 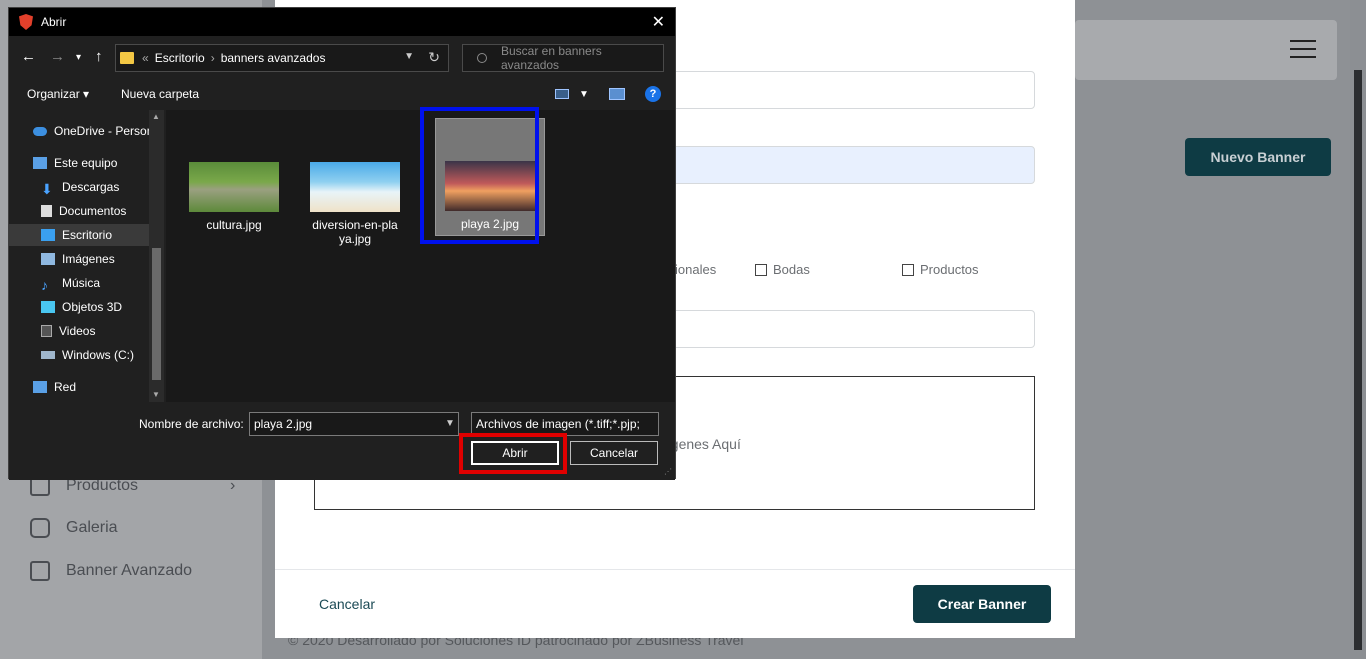 I want to click on computer-icon, so click(x=40, y=163).